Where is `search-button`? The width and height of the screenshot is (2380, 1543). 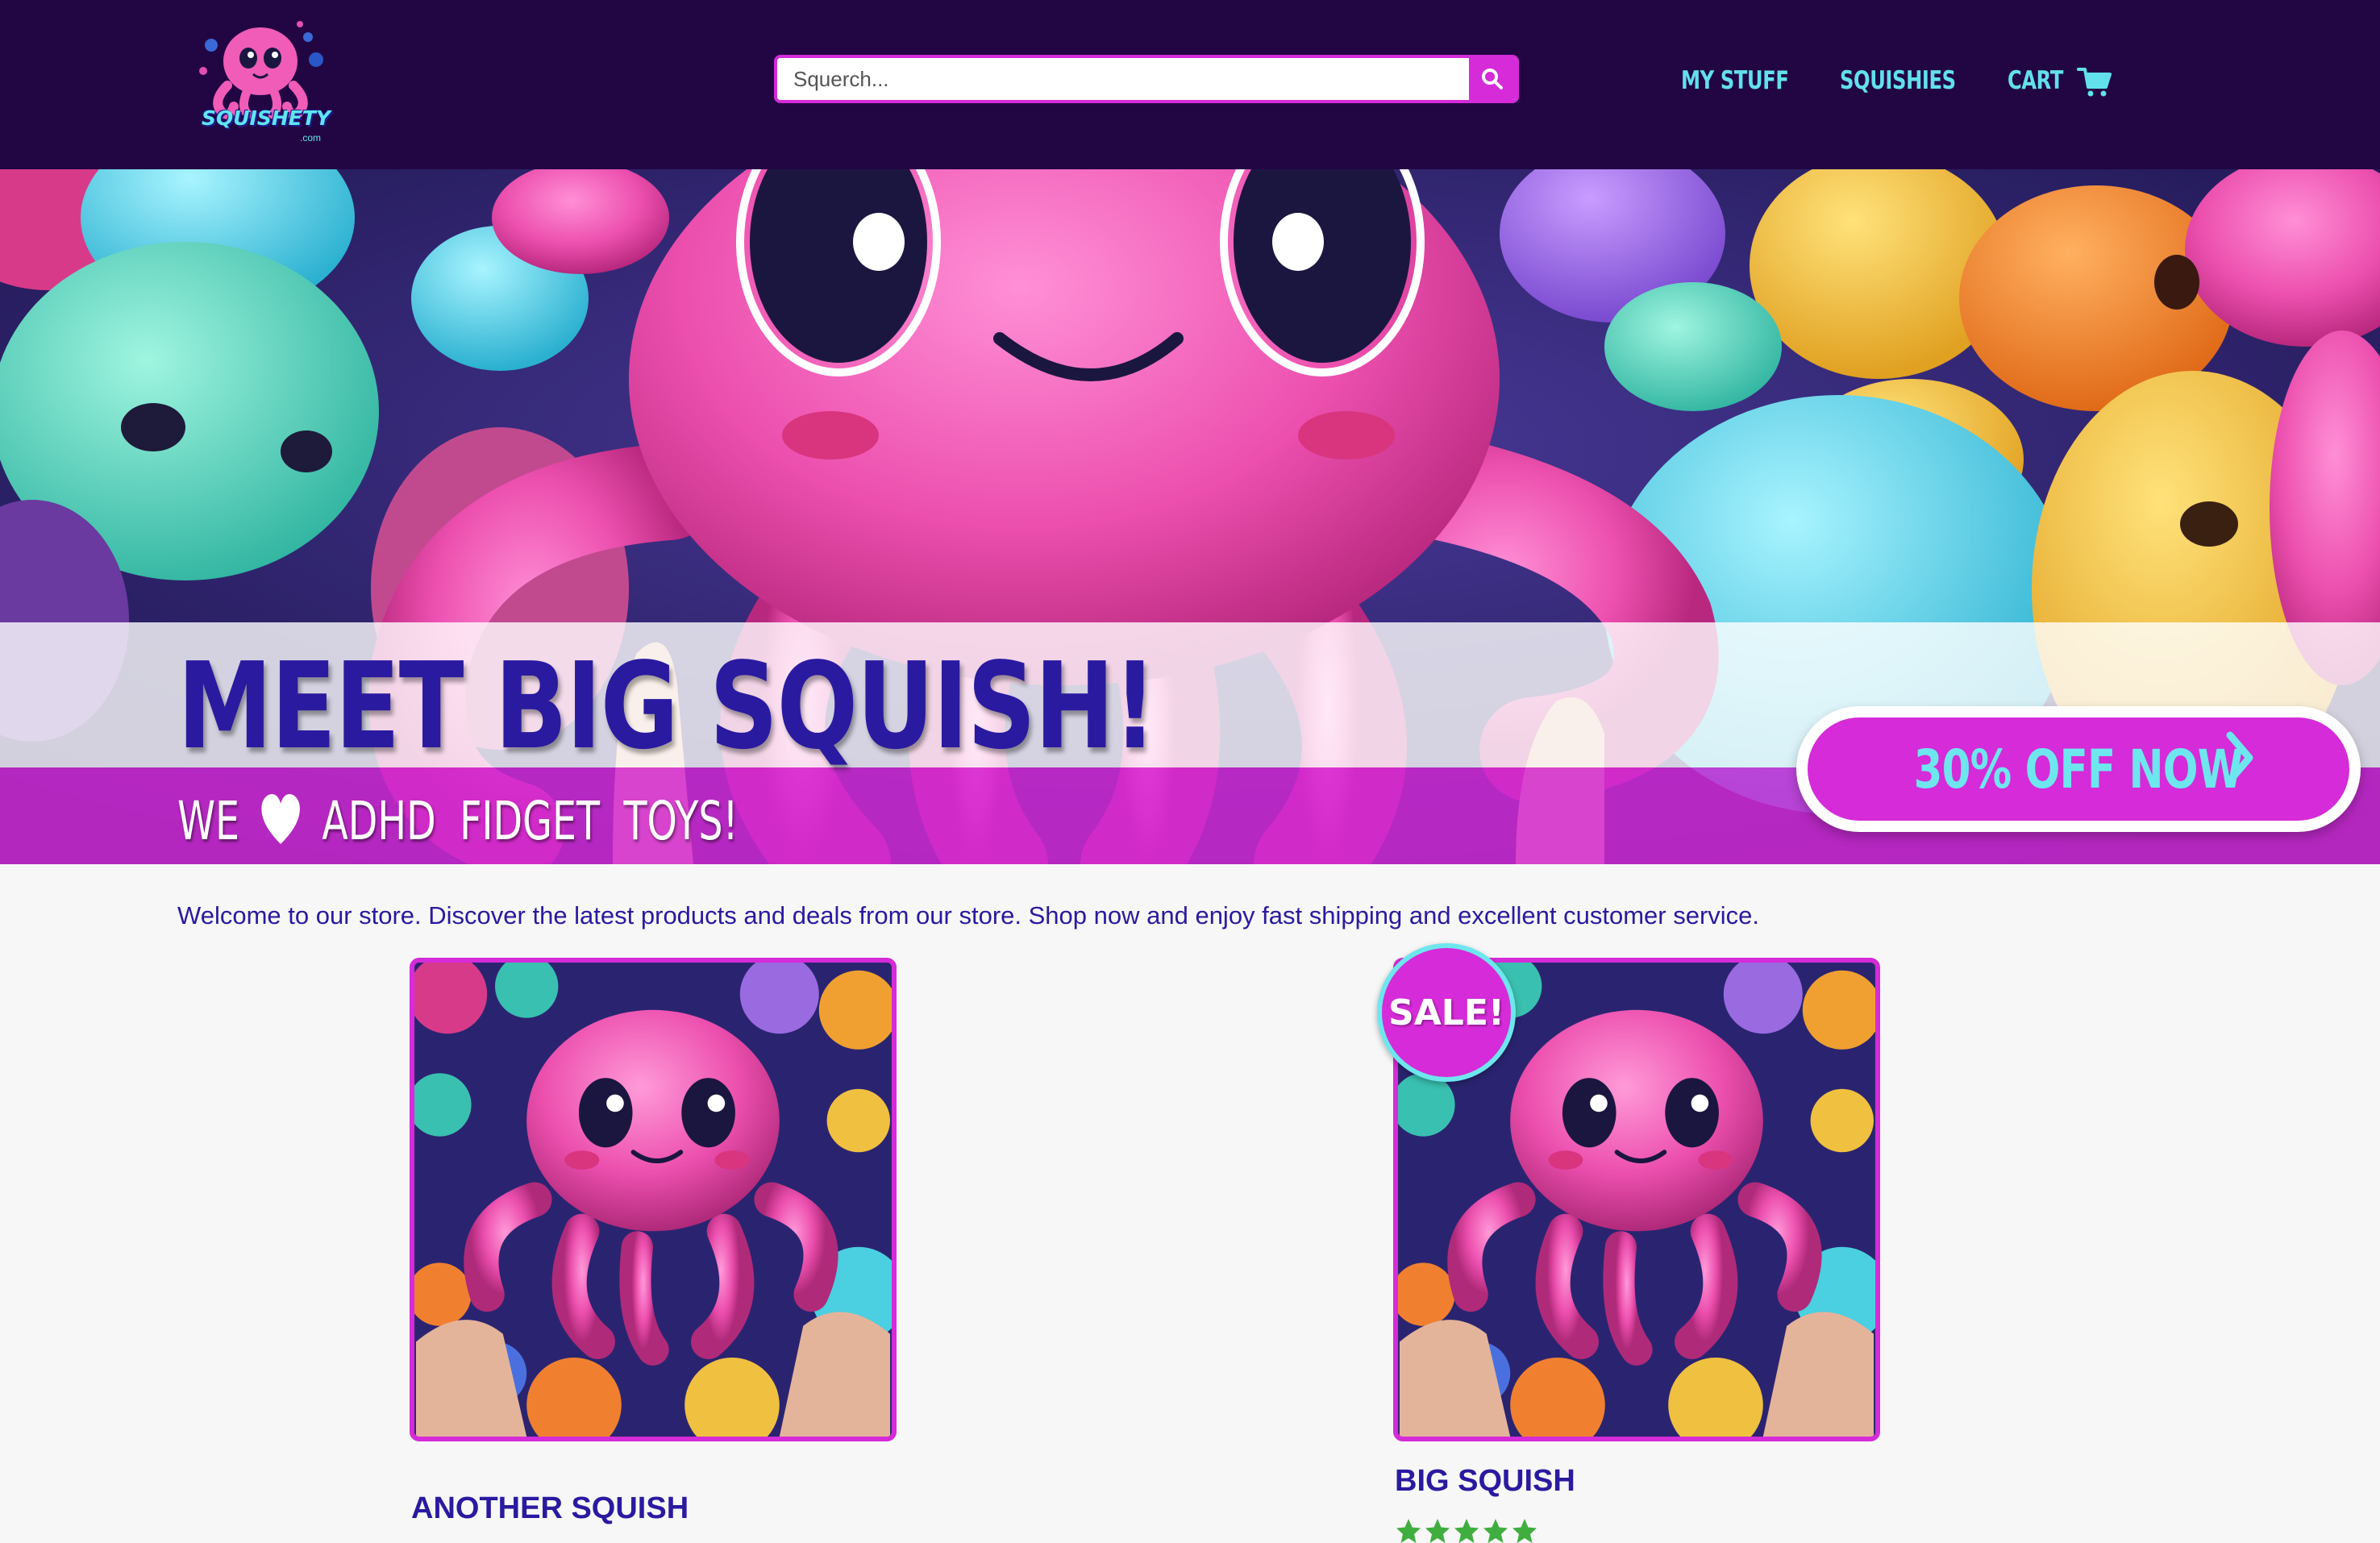
search-button is located at coordinates (1493, 79).